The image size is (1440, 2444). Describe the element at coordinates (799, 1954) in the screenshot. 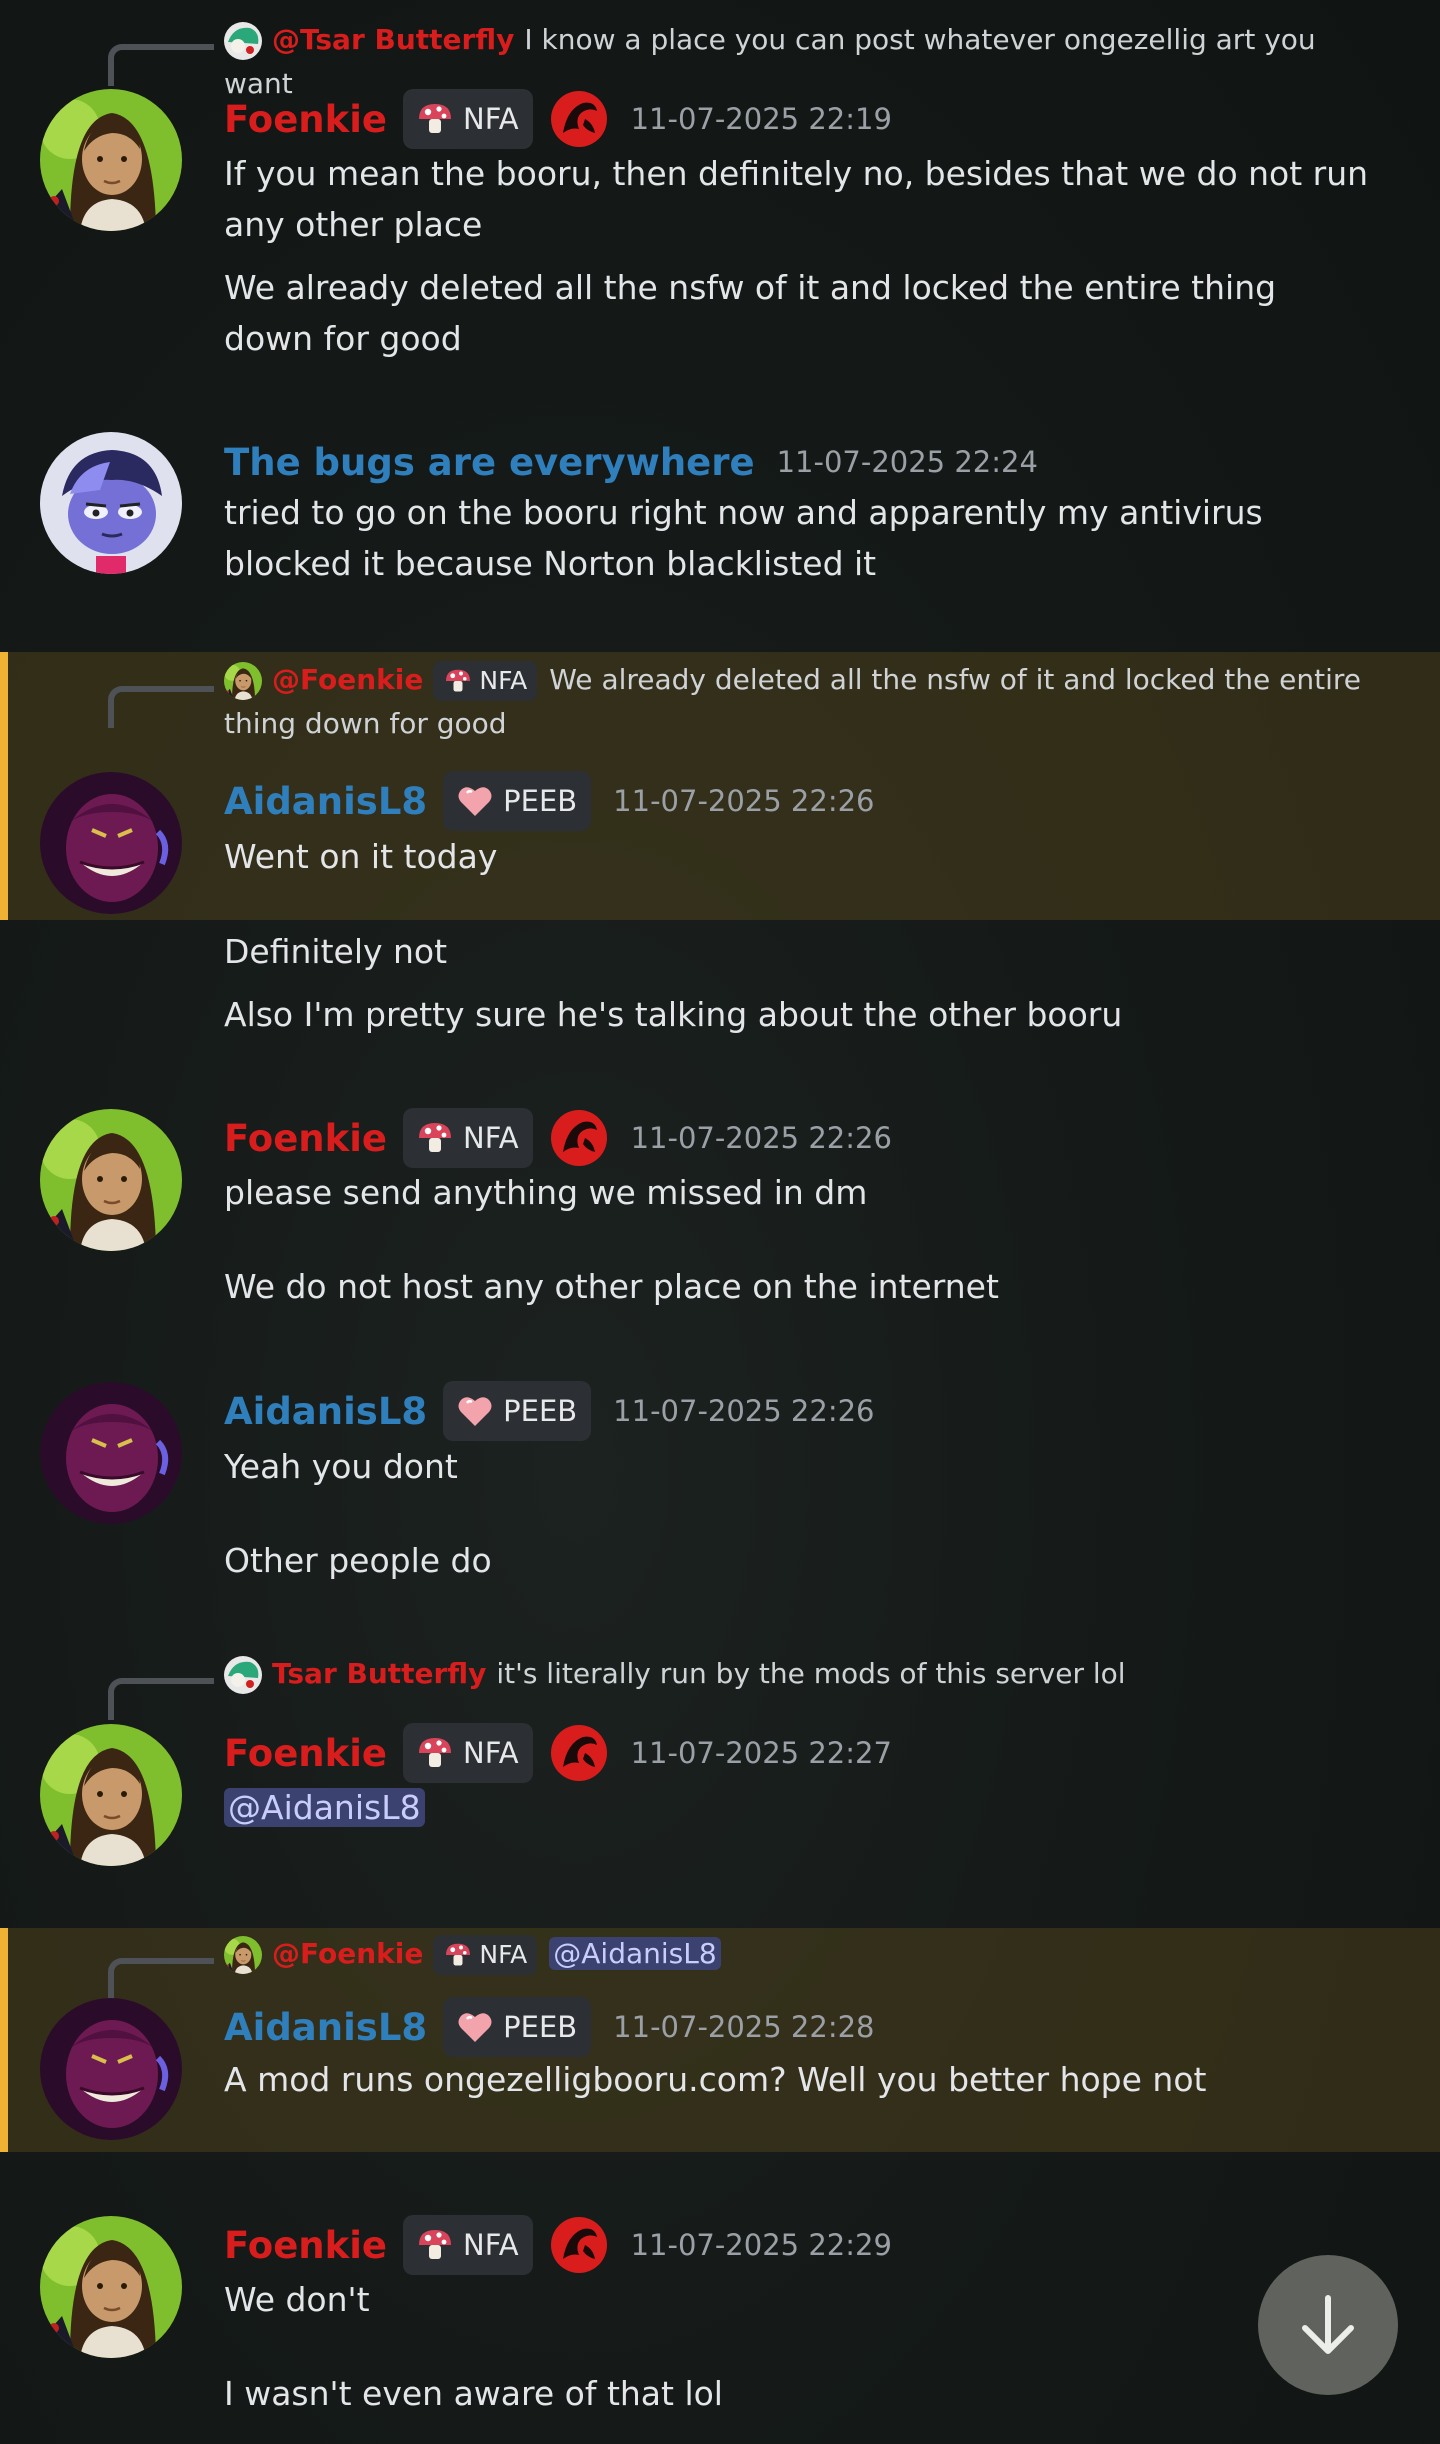

I see `reply-preview: @Foenkie NFA @AidanisL8` at that location.